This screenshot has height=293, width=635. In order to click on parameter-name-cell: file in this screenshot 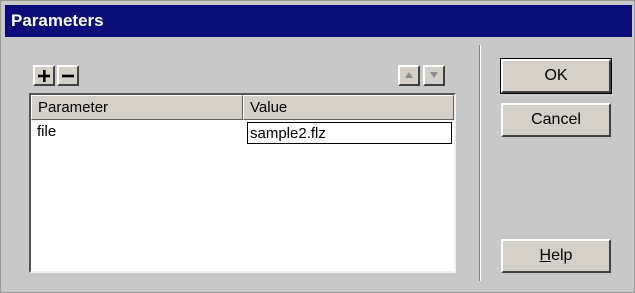, I will do `click(46, 131)`.